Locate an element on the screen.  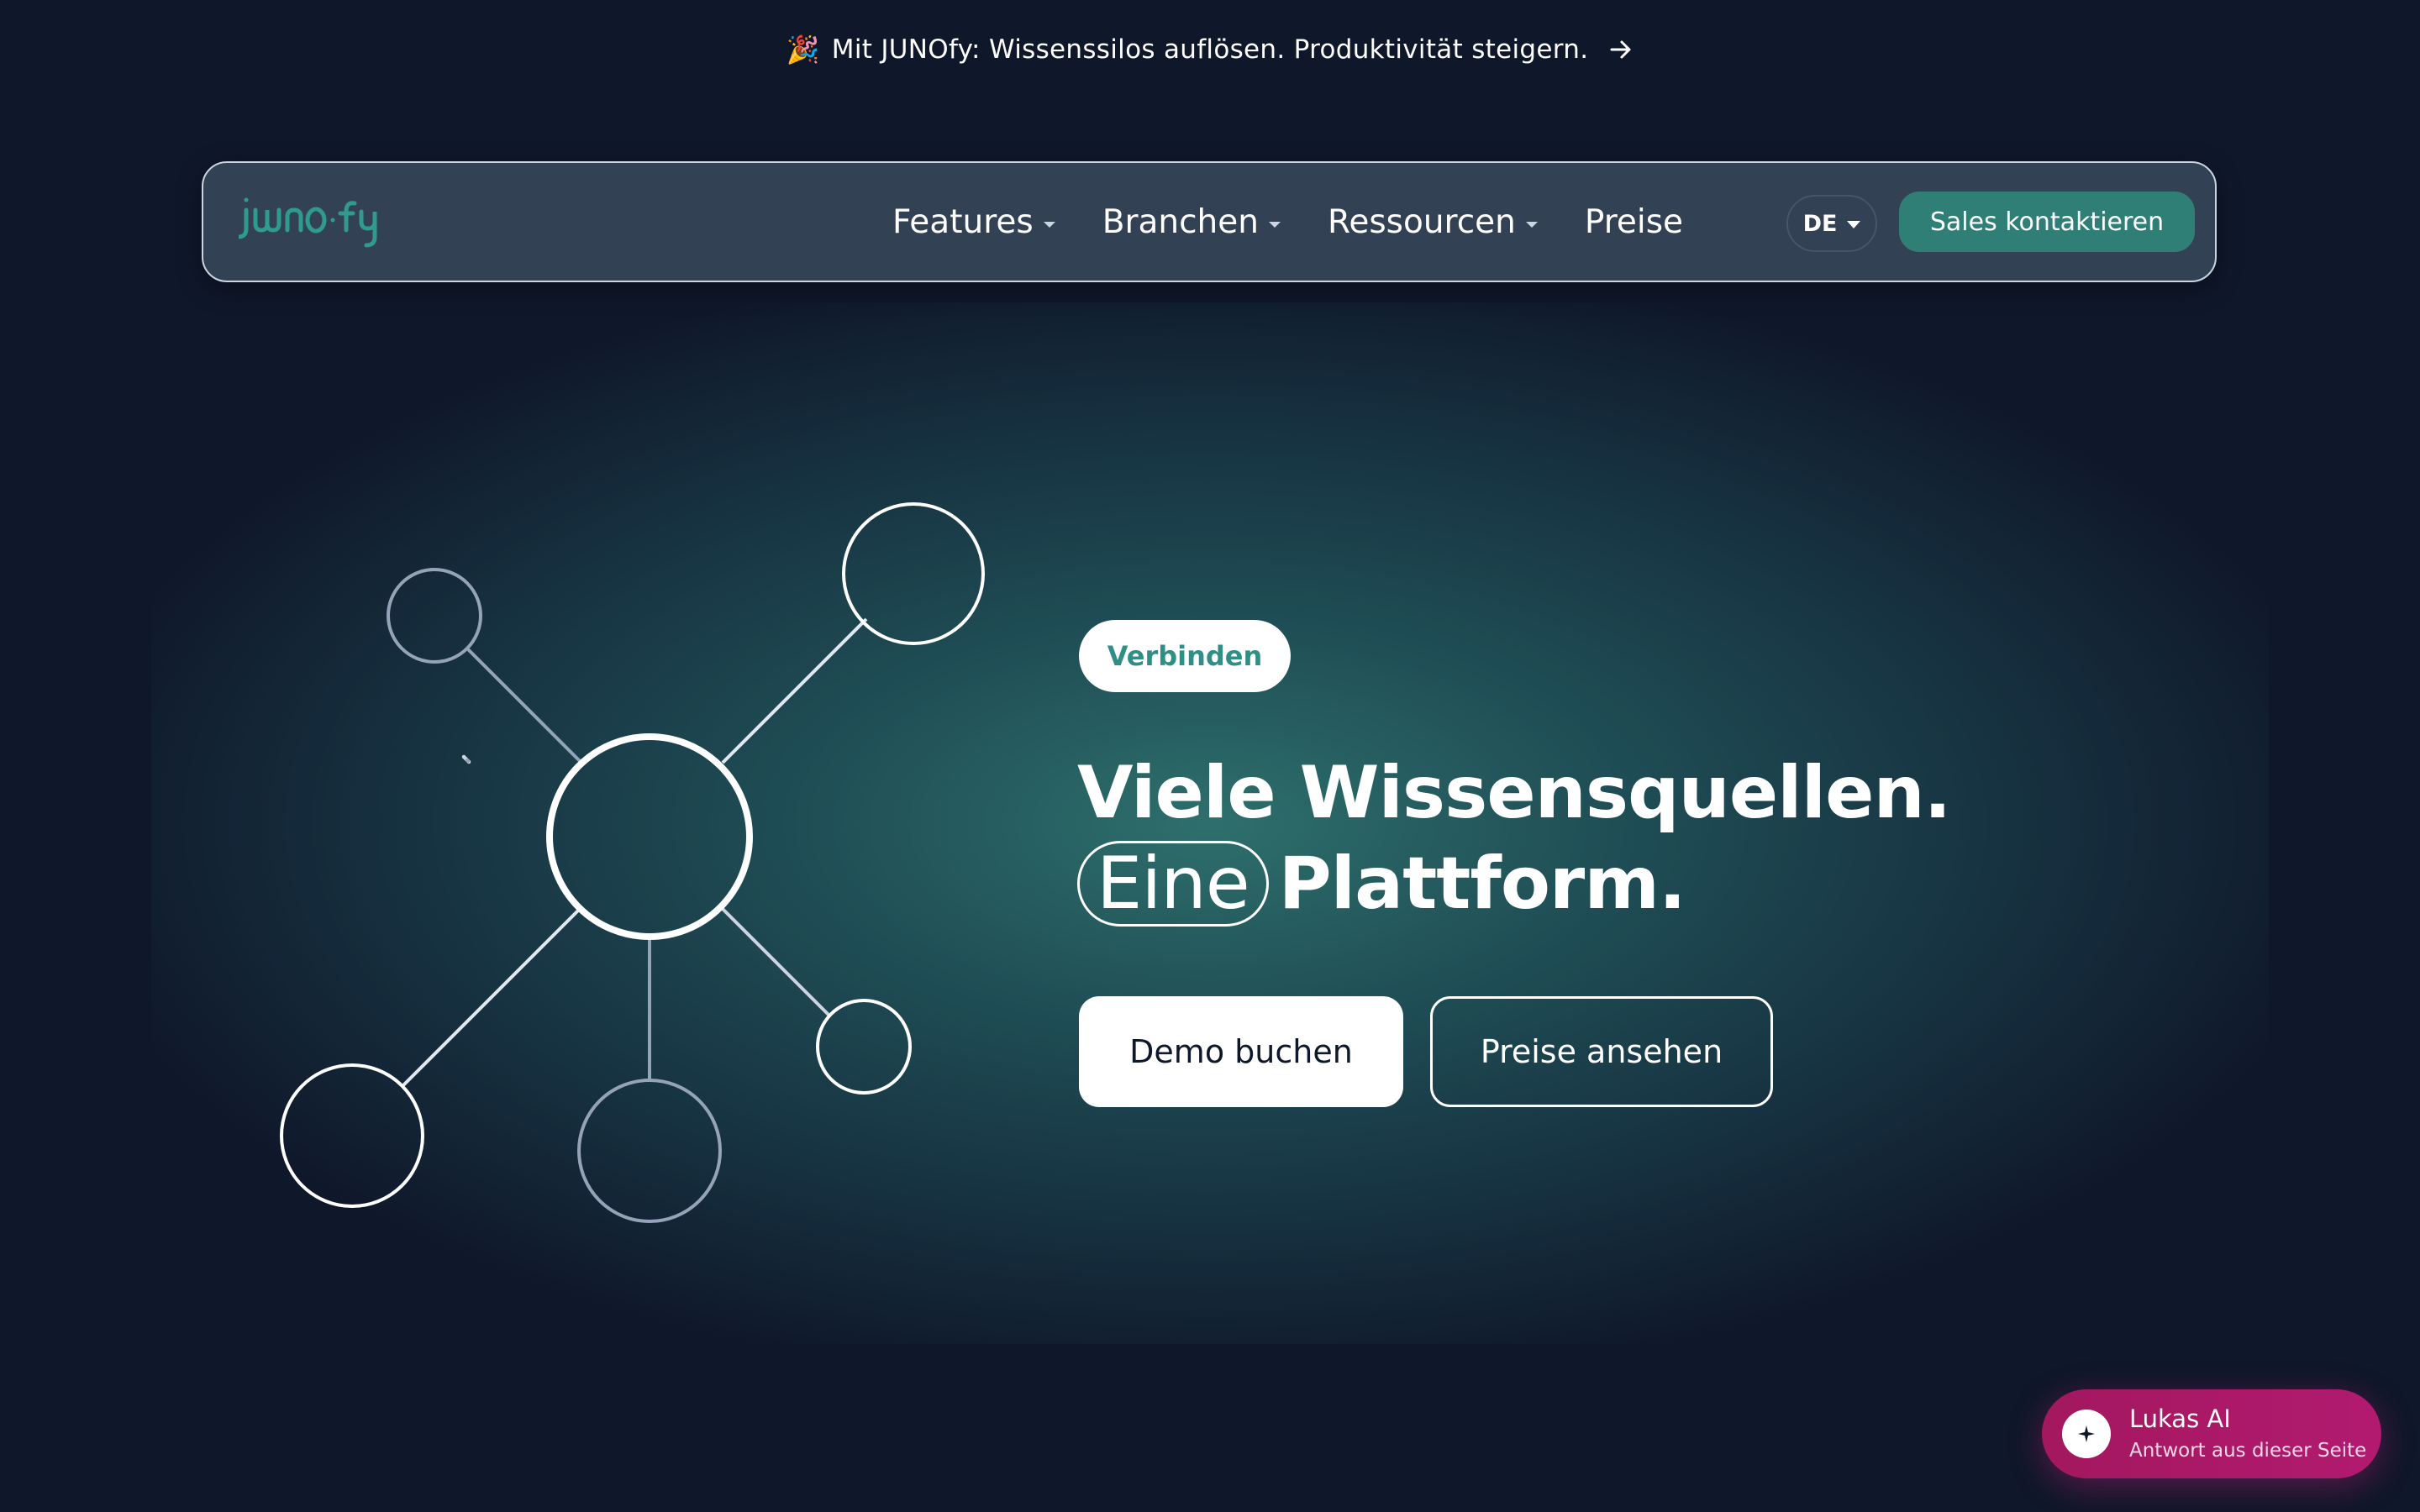
party-icon: 🎉 is located at coordinates (803, 50).